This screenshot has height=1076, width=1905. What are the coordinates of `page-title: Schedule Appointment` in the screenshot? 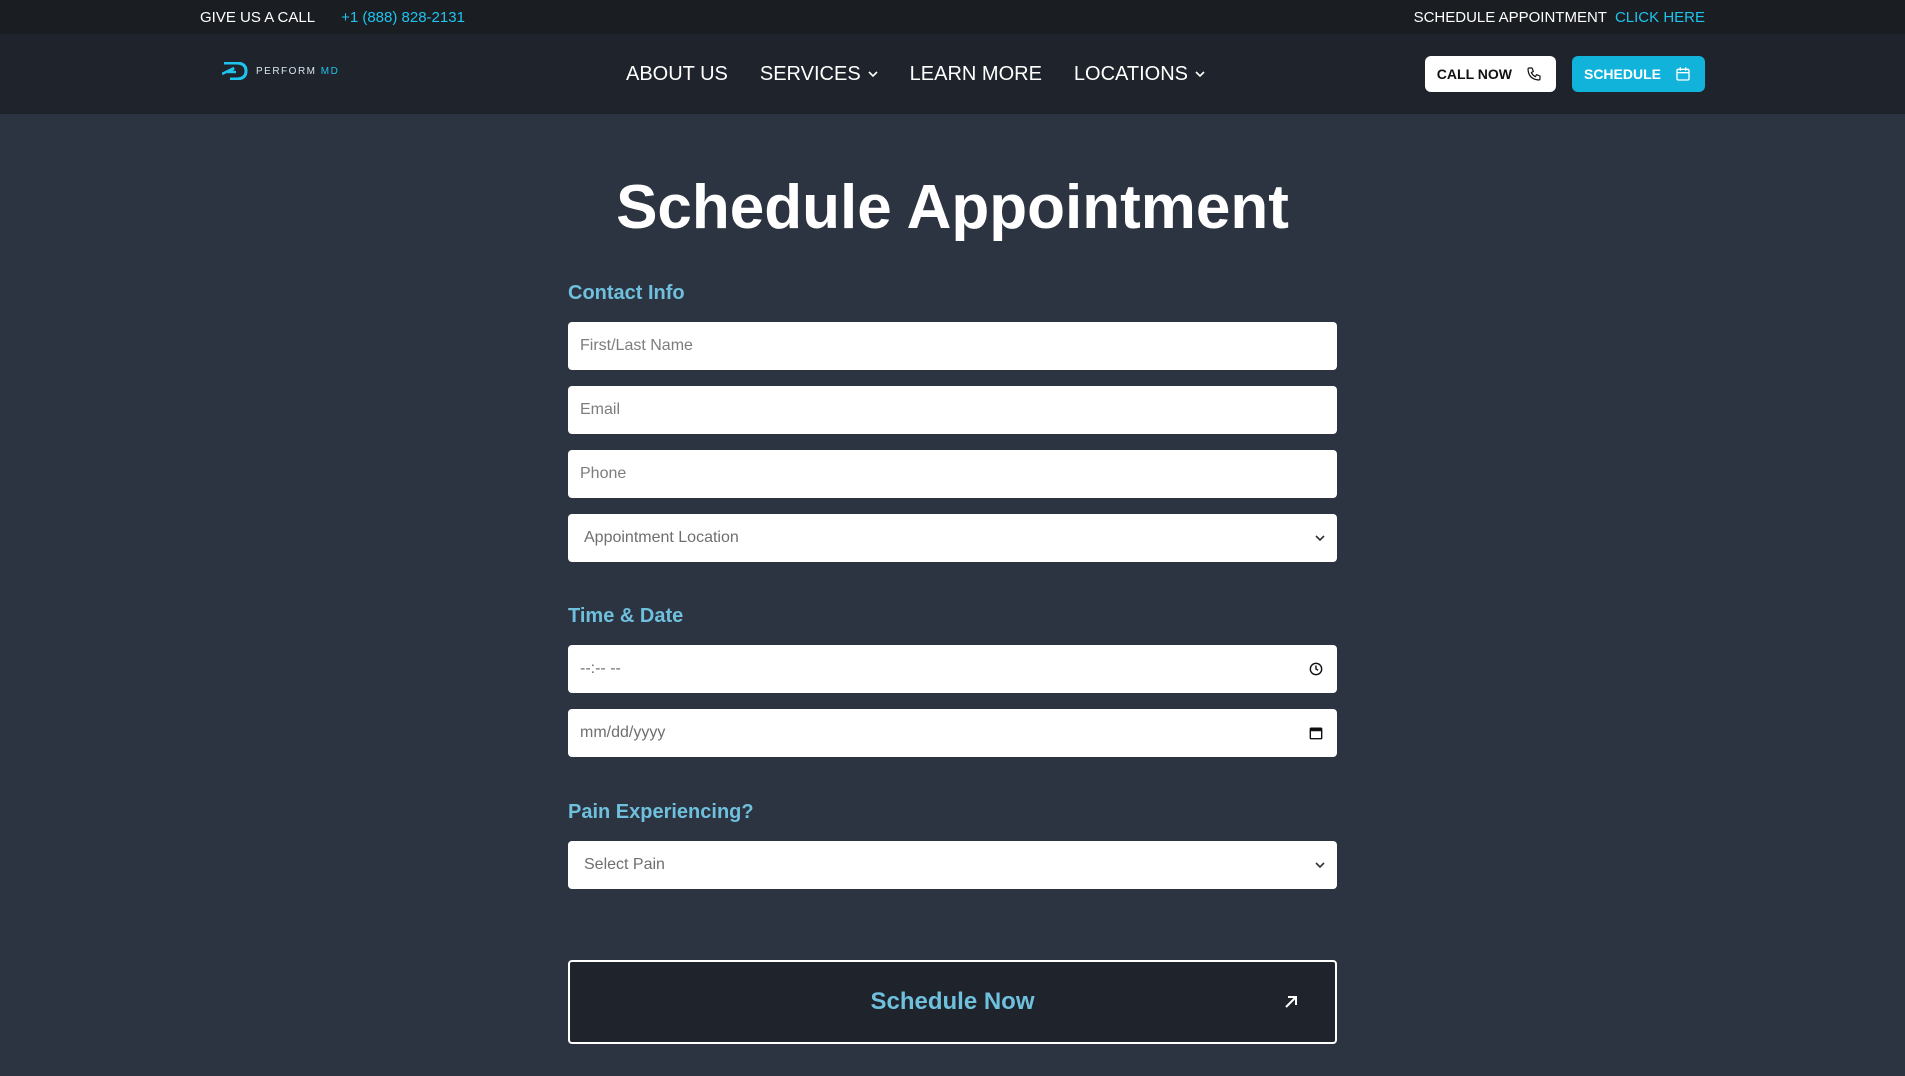 It's located at (952, 207).